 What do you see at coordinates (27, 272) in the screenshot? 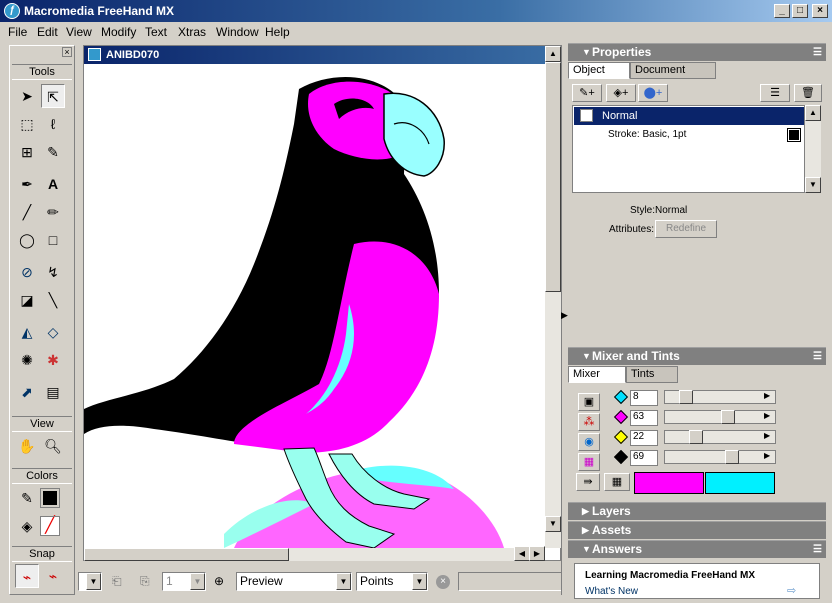
I see `knife-tool-icon: ⊘` at bounding box center [27, 272].